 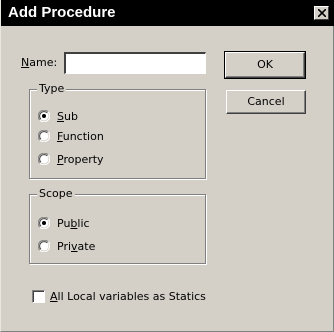 What do you see at coordinates (265, 65) in the screenshot?
I see `ok-button: OK` at bounding box center [265, 65].